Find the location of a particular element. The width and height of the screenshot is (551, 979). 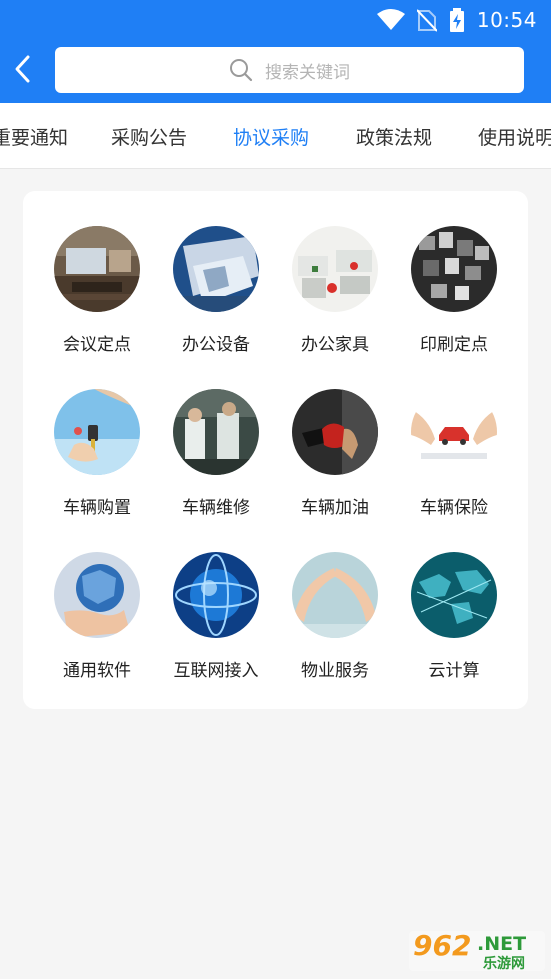

no-sim-icon is located at coordinates (426, 20).